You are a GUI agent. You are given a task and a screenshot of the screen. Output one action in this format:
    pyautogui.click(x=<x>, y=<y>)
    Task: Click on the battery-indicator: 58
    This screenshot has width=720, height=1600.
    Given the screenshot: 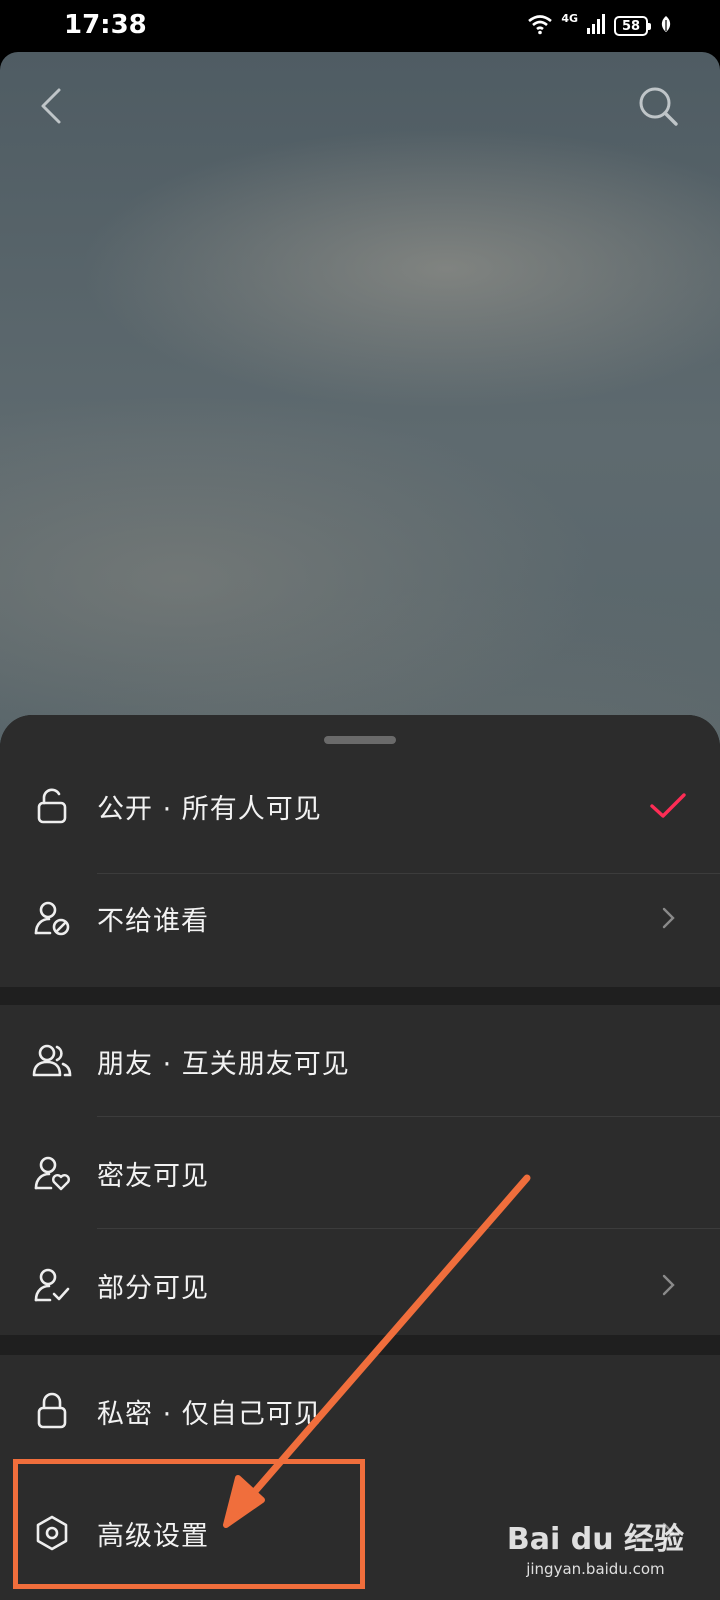 What is the action you would take?
    pyautogui.click(x=632, y=26)
    